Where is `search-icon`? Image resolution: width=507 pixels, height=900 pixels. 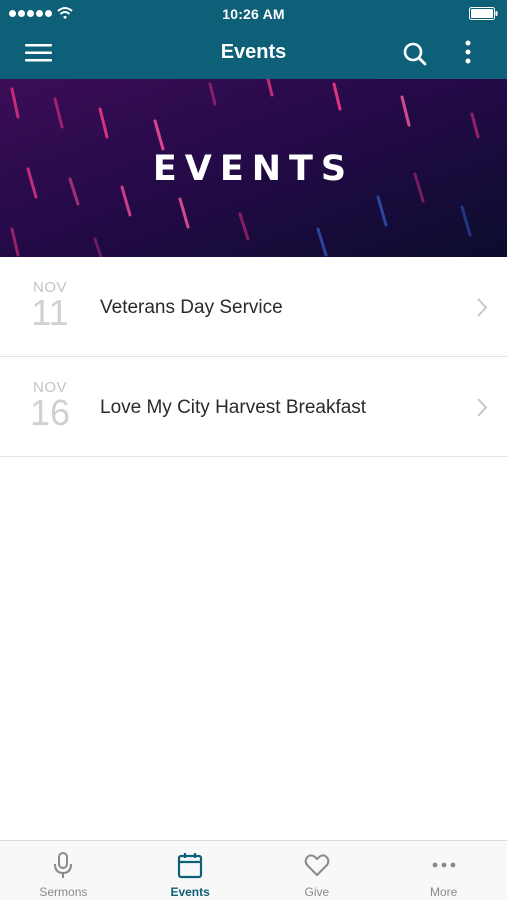
search-icon is located at coordinates (415, 54).